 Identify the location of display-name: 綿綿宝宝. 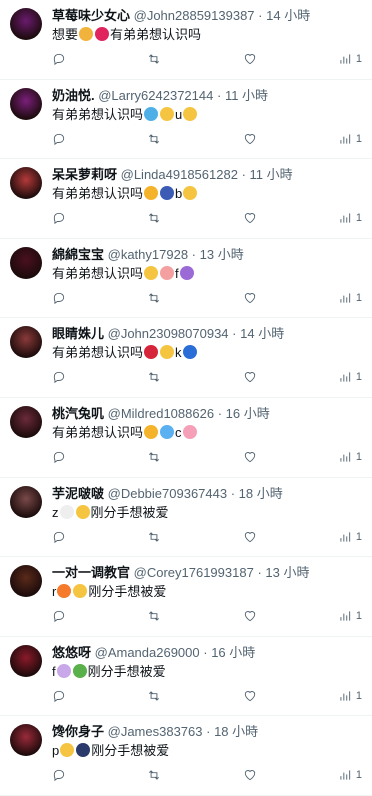
(80, 254).